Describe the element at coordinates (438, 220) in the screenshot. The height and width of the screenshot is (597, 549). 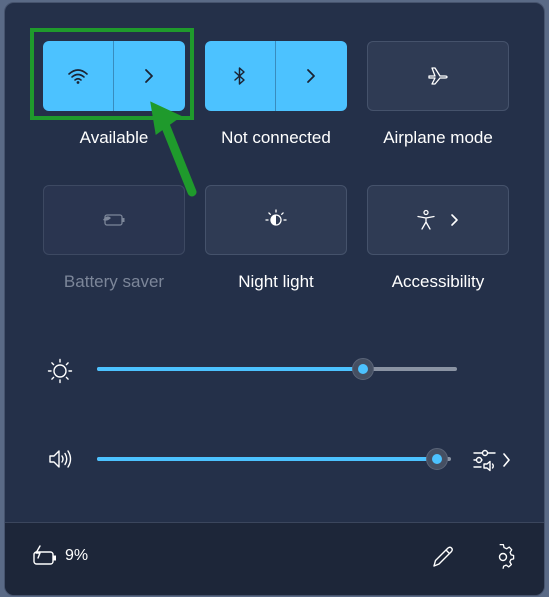
I see `accessibility-tile` at that location.